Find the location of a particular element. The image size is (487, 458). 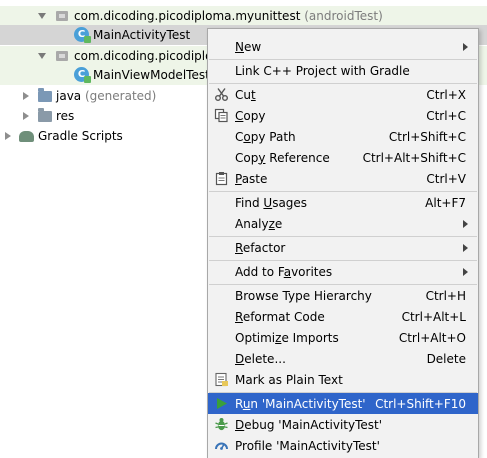

menu-item-debug: Debug 'MainActivityTest' is located at coordinates (343, 424).